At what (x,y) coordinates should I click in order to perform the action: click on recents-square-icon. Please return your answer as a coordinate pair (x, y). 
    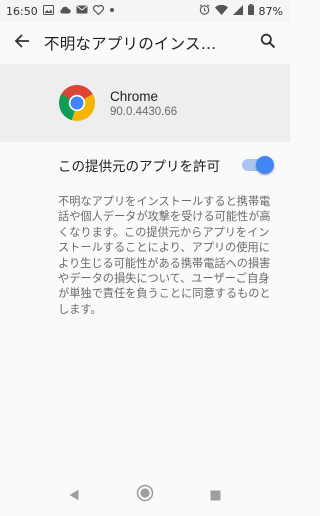
    Looking at the image, I should click on (215, 495).